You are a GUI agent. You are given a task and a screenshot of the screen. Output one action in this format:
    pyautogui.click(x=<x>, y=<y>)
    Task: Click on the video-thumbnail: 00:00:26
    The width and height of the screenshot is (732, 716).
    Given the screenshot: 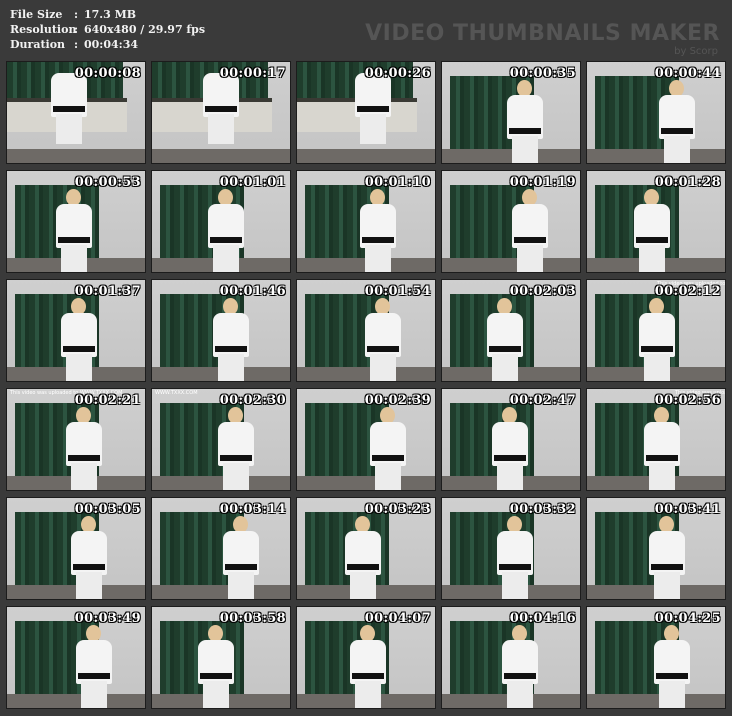 What is the action you would take?
    pyautogui.click(x=366, y=112)
    